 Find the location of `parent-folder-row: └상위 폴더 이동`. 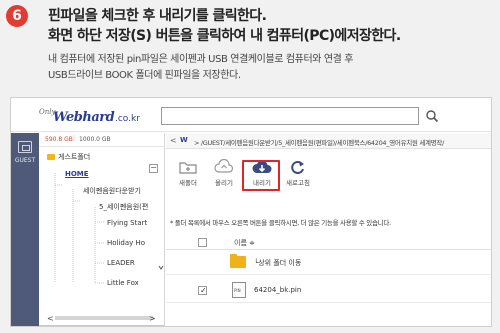

parent-folder-row: └상위 폴더 이동 is located at coordinates (328, 263).